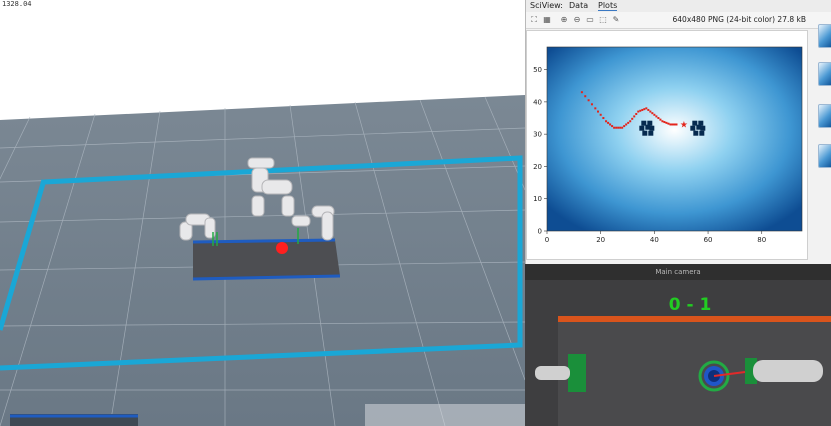 Image resolution: width=831 pixels, height=426 pixels. Describe the element at coordinates (822, 140) in the screenshot. I see `thumbnail-strip` at that location.